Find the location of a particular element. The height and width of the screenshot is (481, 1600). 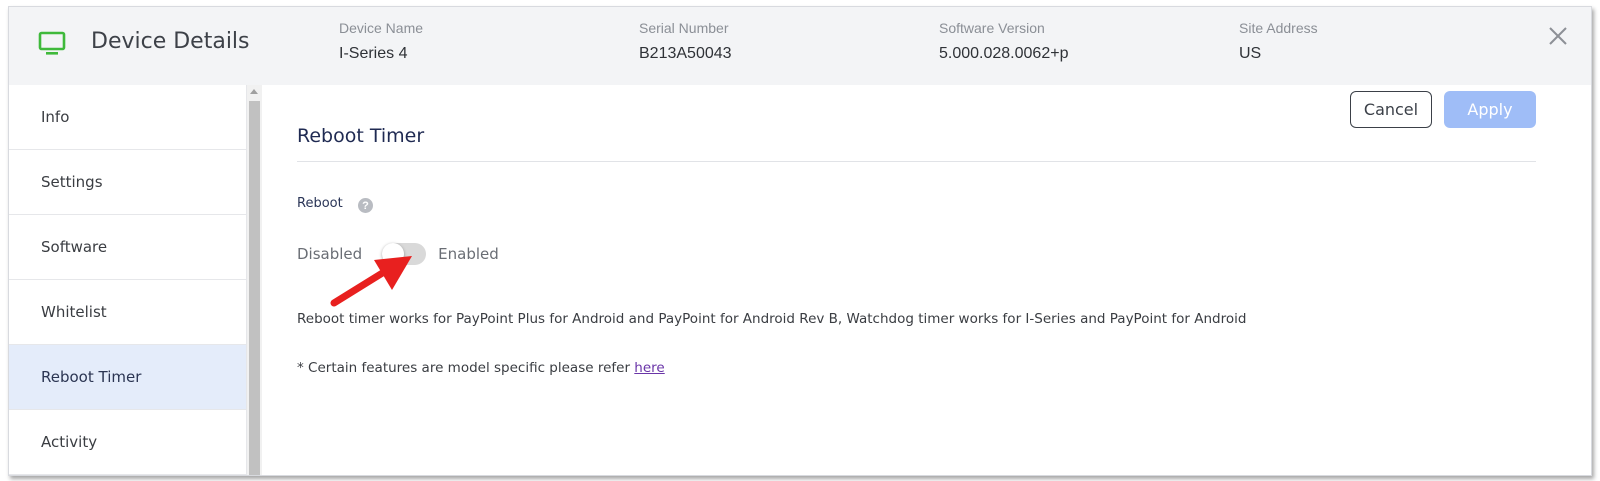

monitor-icon is located at coordinates (52, 43).